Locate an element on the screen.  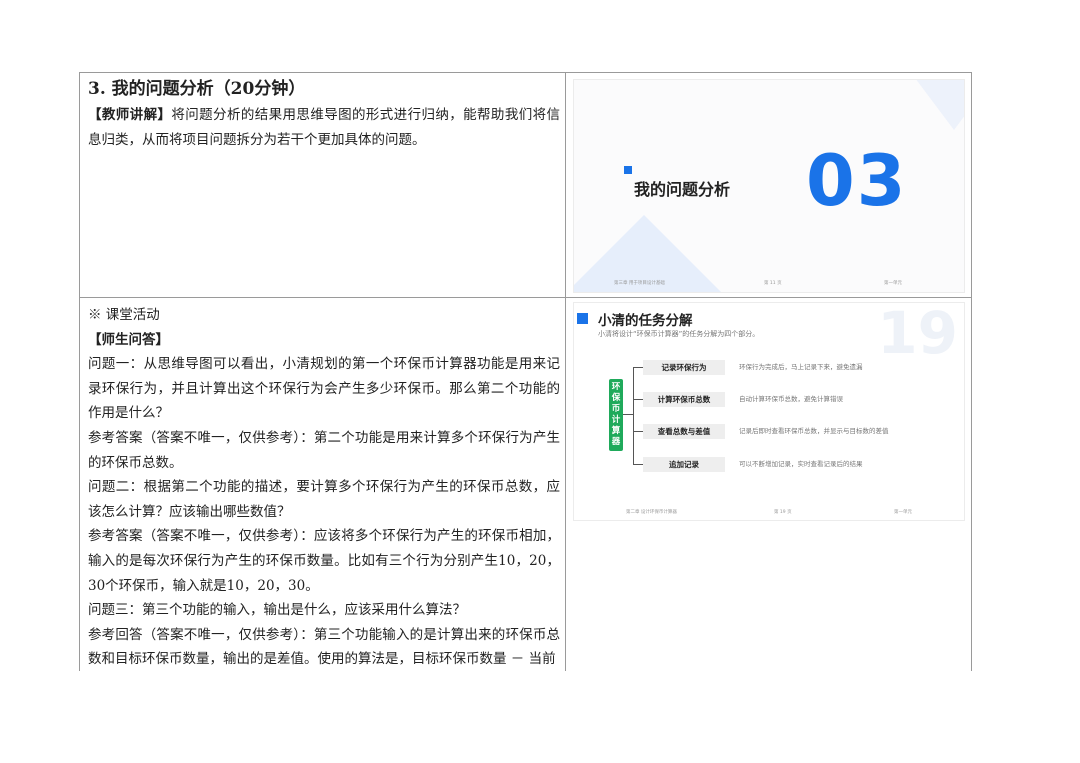
slide-title: 我的问题分析 is located at coordinates (682, 189).